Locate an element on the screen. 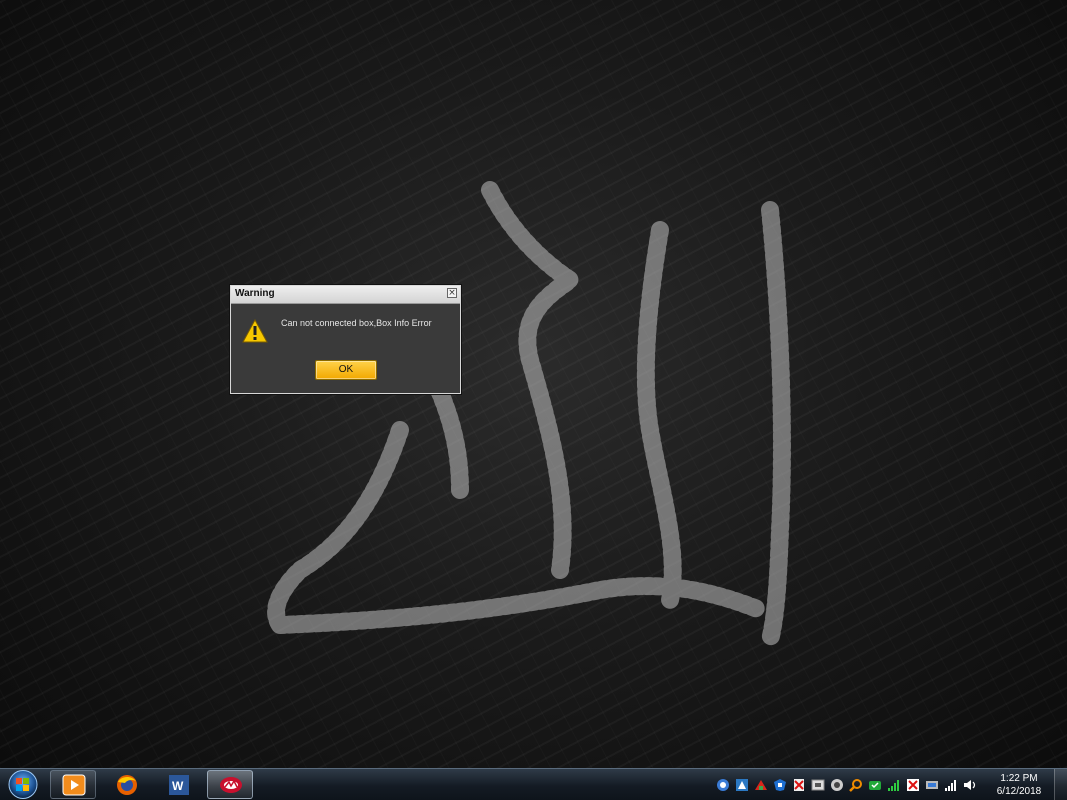 Image resolution: width=1067 pixels, height=800 pixels. firefox-icon is located at coordinates (127, 785).